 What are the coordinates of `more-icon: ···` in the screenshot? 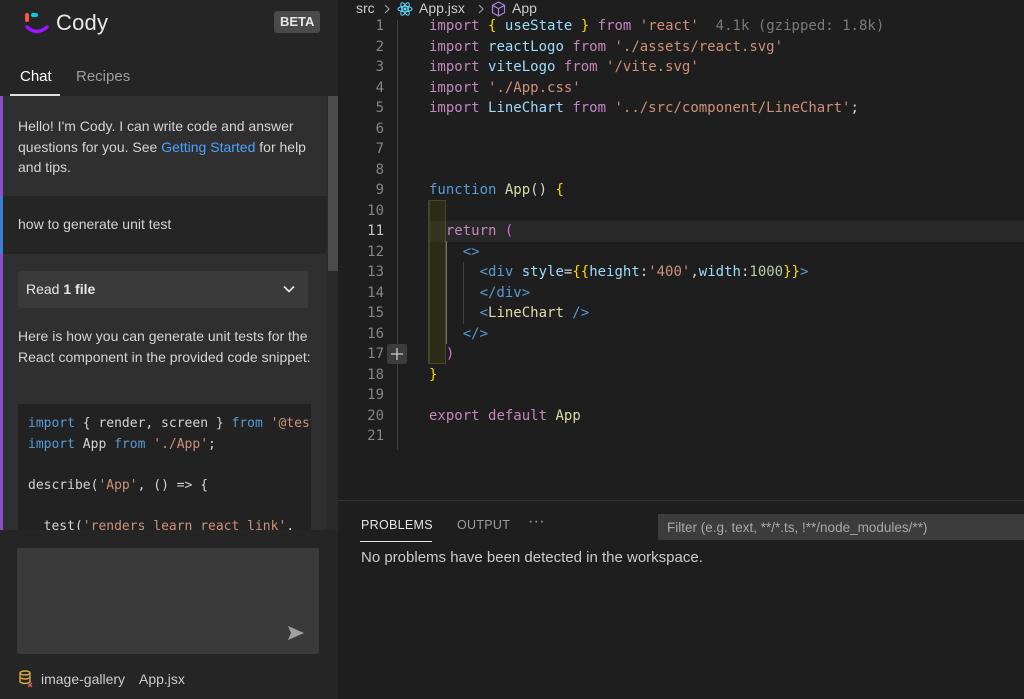 It's located at (536, 522).